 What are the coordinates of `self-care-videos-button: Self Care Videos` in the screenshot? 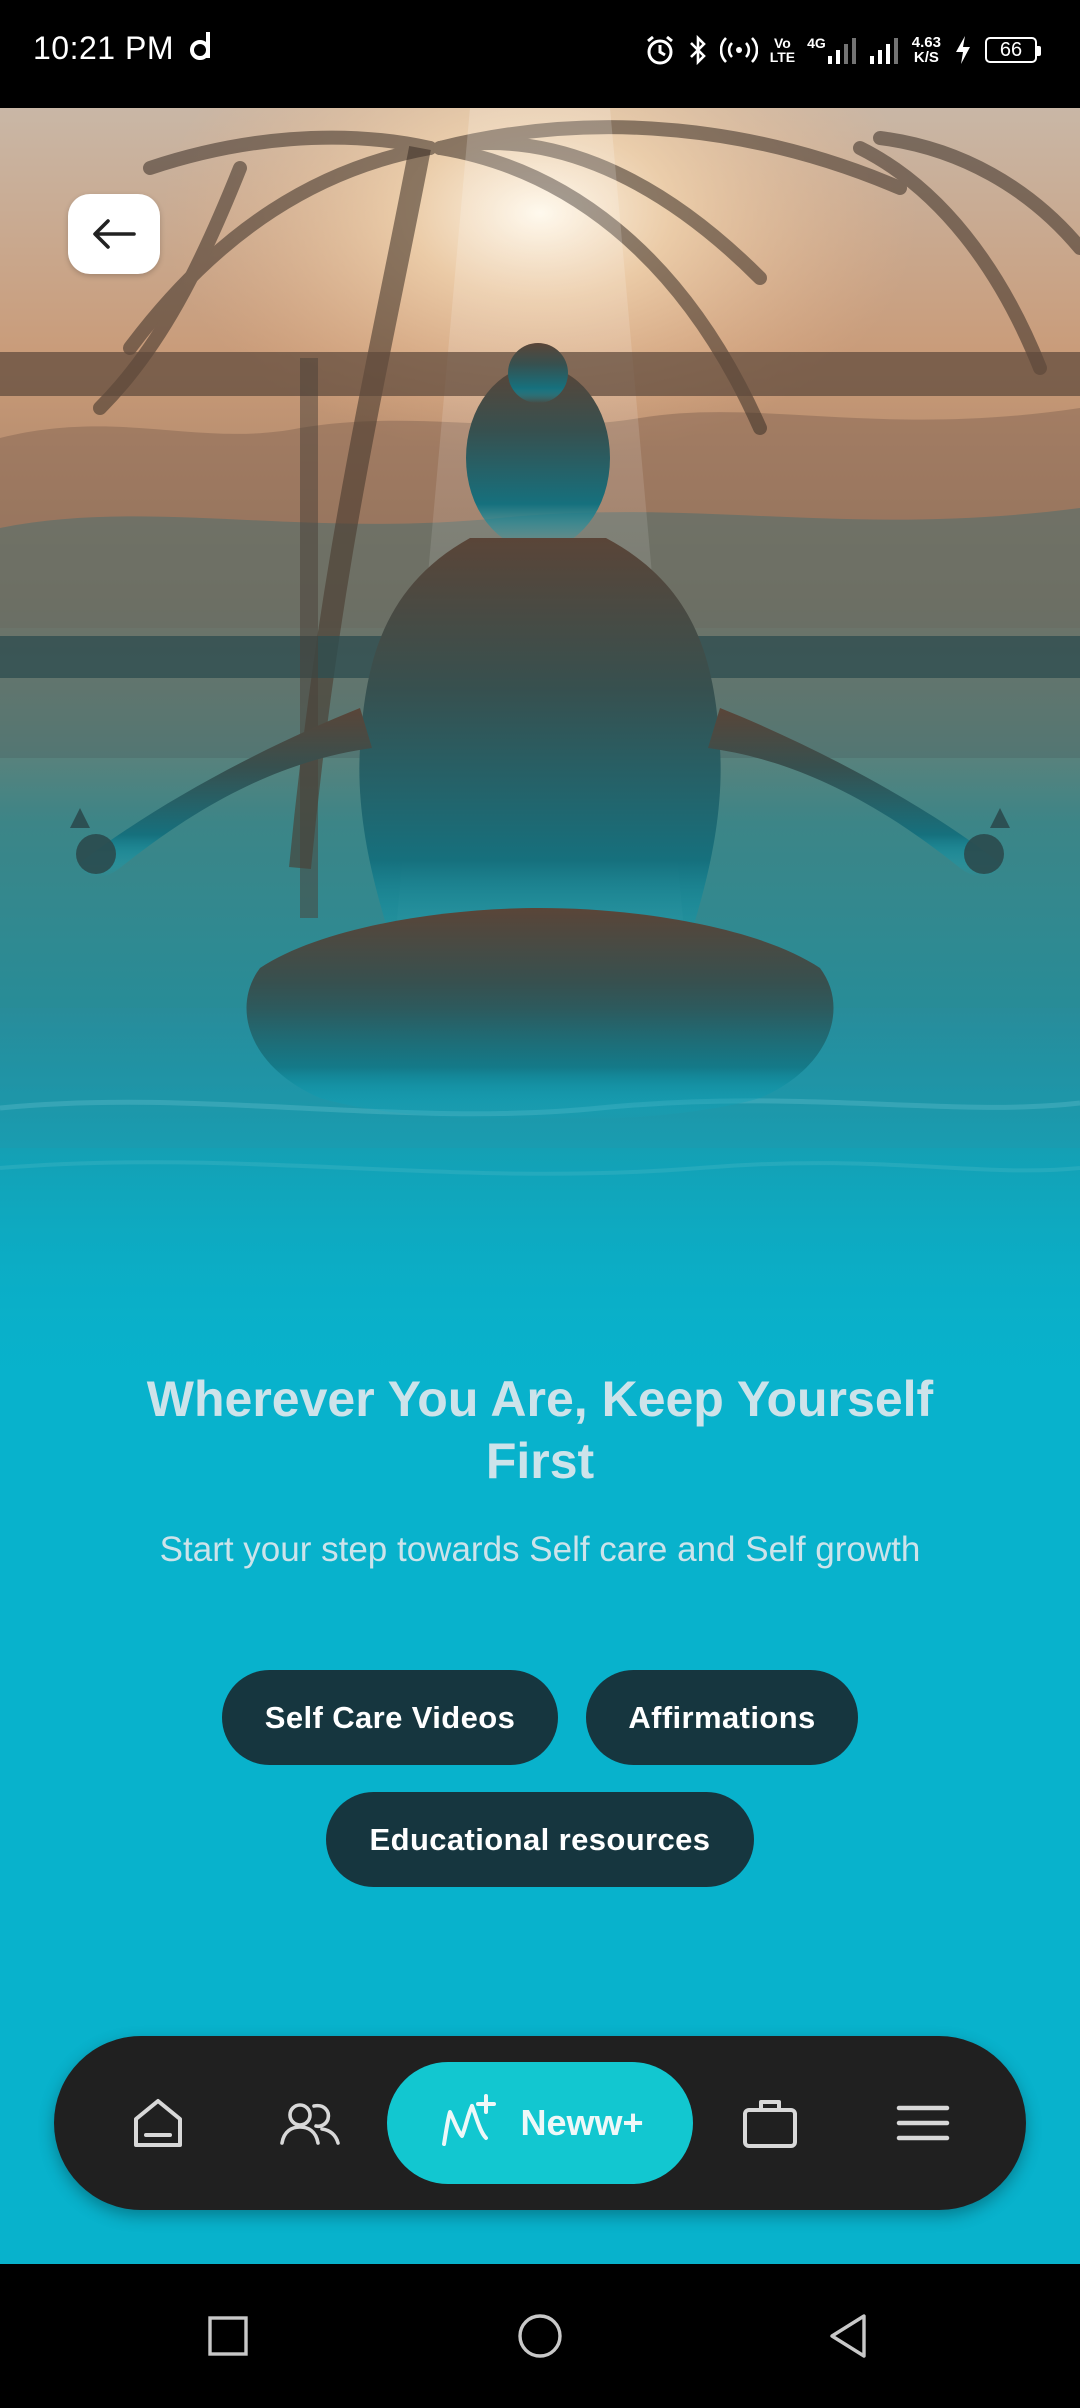 It's located at (390, 1717).